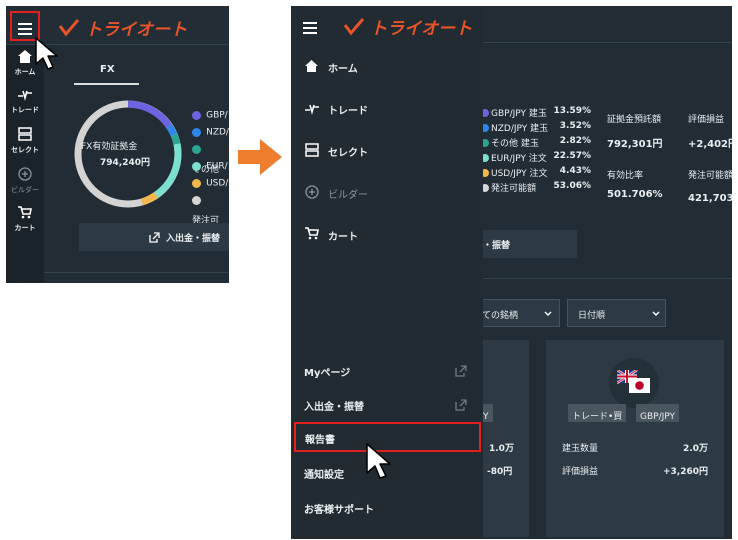 This screenshot has width=738, height=540. What do you see at coordinates (572, 156) in the screenshot?
I see `legend-row-pct: 22.57%` at bounding box center [572, 156].